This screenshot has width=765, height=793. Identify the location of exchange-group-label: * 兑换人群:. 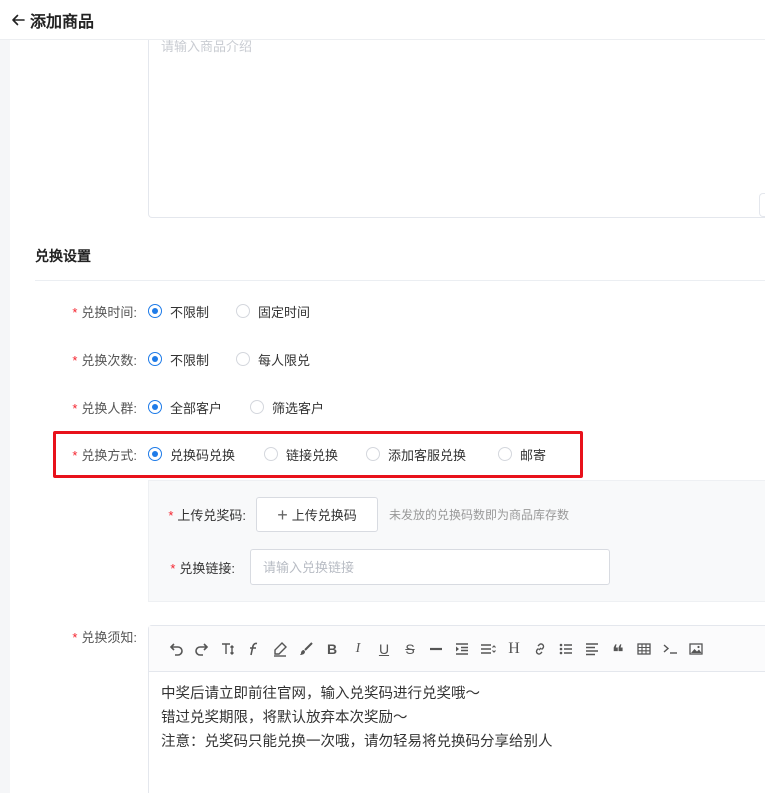
(104, 408).